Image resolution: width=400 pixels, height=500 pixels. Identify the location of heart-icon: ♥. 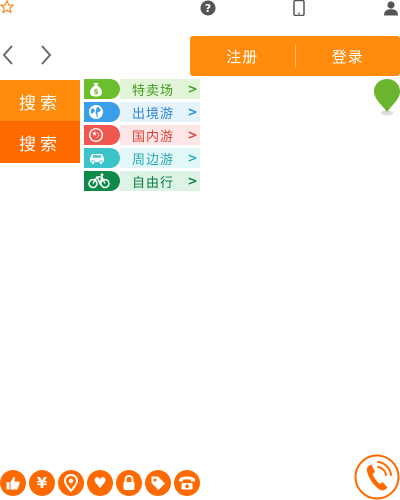
(100, 483).